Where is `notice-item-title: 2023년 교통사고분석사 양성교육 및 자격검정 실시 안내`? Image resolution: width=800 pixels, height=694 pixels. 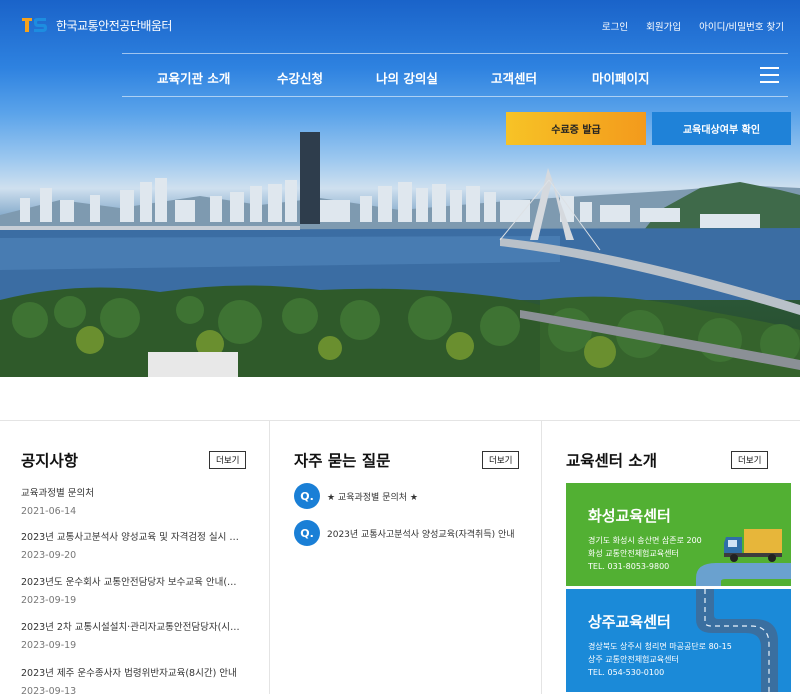 notice-item-title: 2023년 교통사고분석사 양성교육 및 자격검정 실시 안내 is located at coordinates (131, 537).